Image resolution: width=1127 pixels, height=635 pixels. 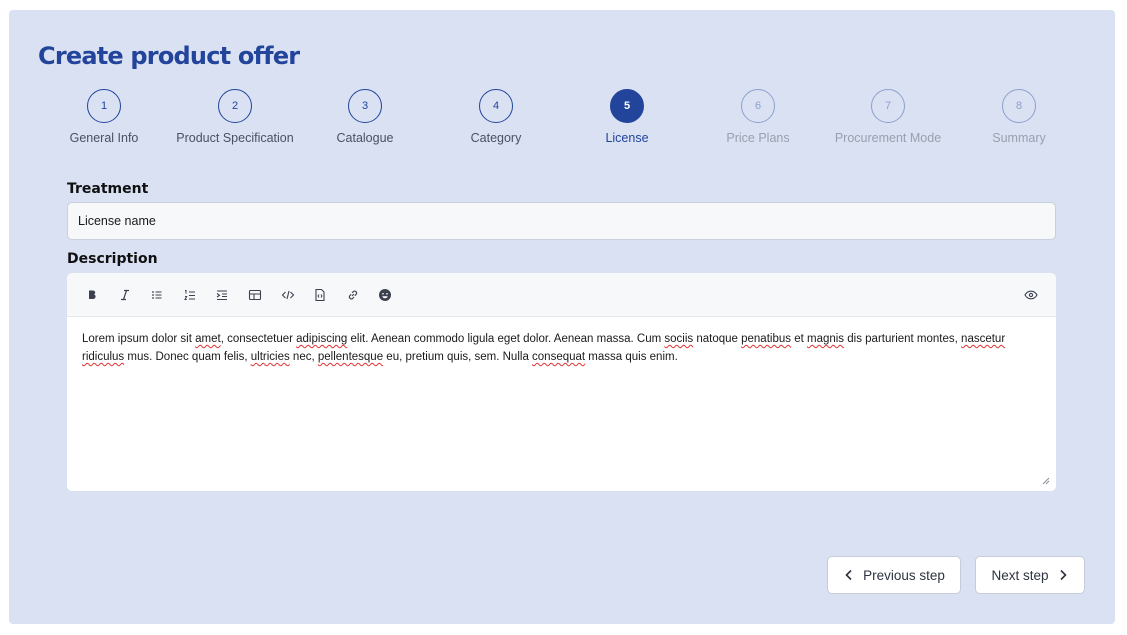 I want to click on previous-step-button: Previous step, so click(x=894, y=575).